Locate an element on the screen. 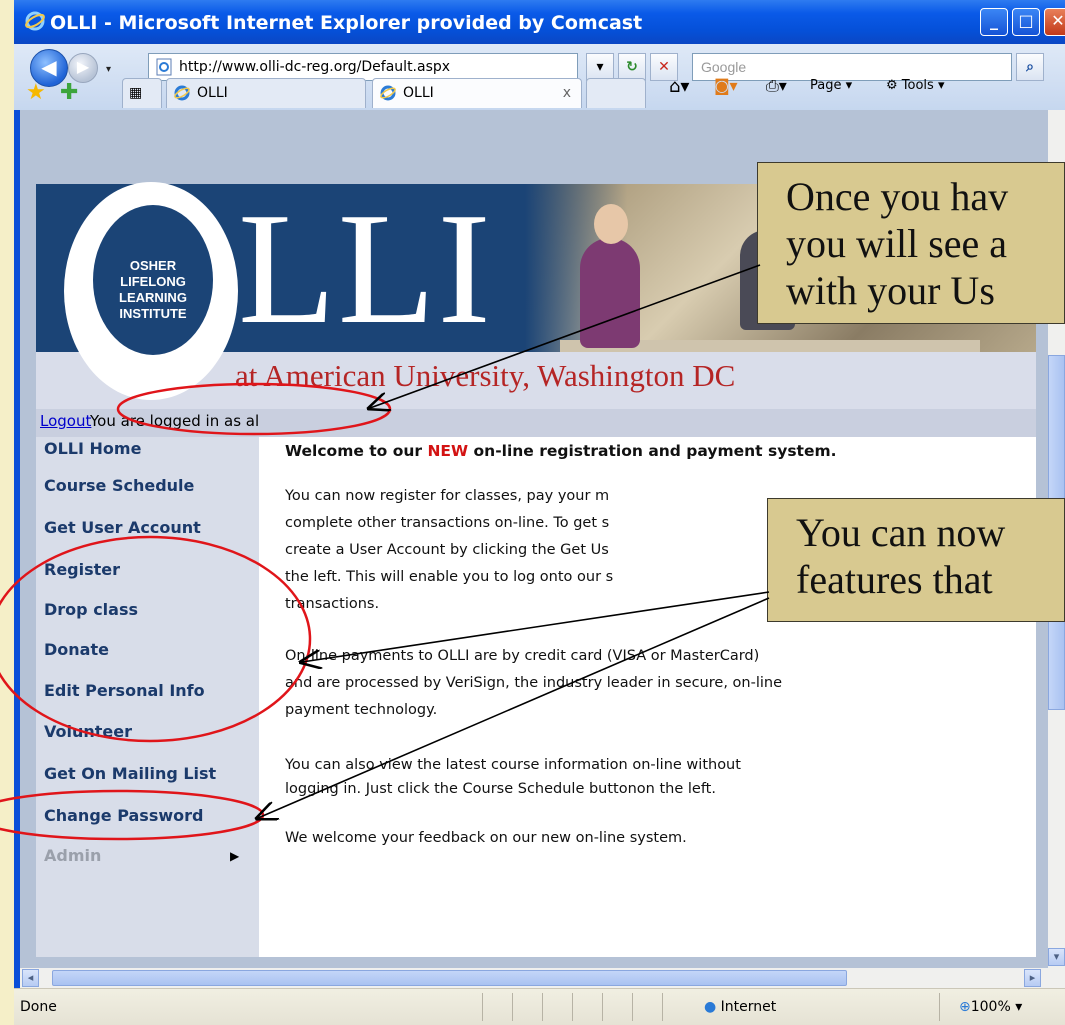 The image size is (1065, 1025). zoom-level: 100% is located at coordinates (990, 1007).